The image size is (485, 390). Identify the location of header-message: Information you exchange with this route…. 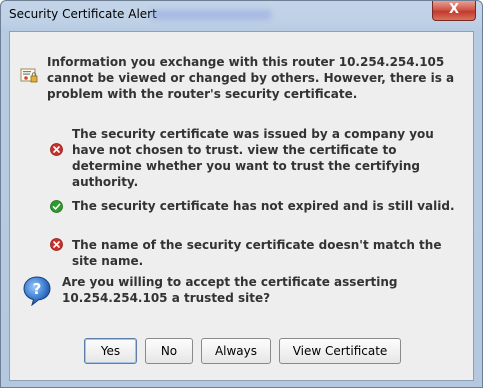
(251, 78).